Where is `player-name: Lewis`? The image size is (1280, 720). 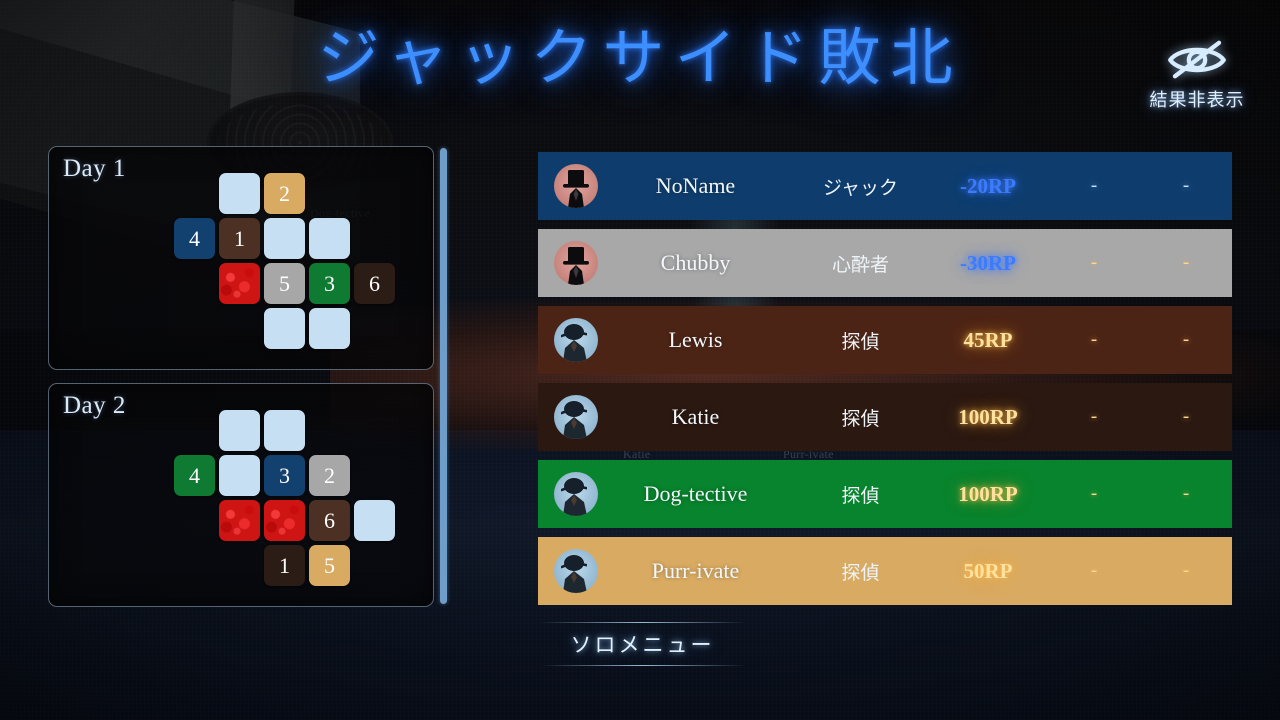
player-name: Lewis is located at coordinates (695, 339).